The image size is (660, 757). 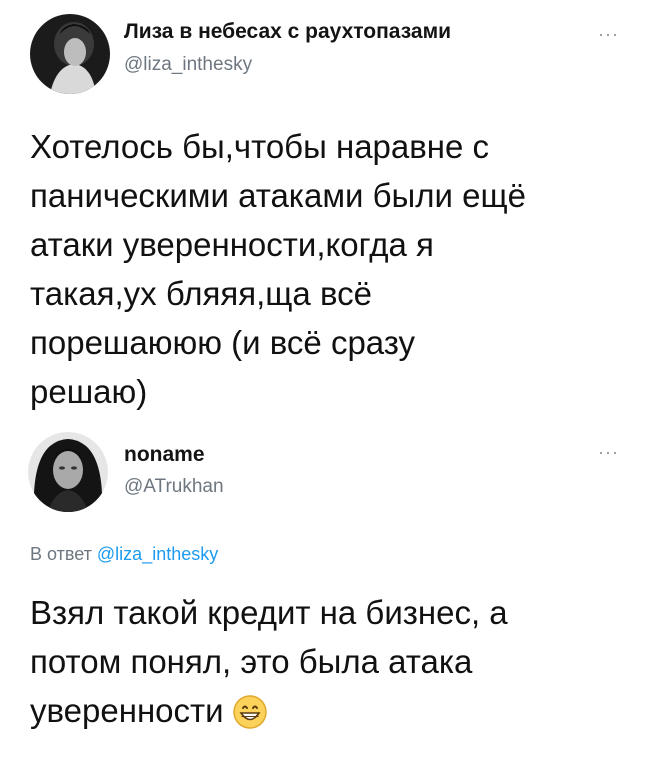 What do you see at coordinates (232, 244) in the screenshot?
I see `tweet-text-line: атаки уверенности,когда я` at bounding box center [232, 244].